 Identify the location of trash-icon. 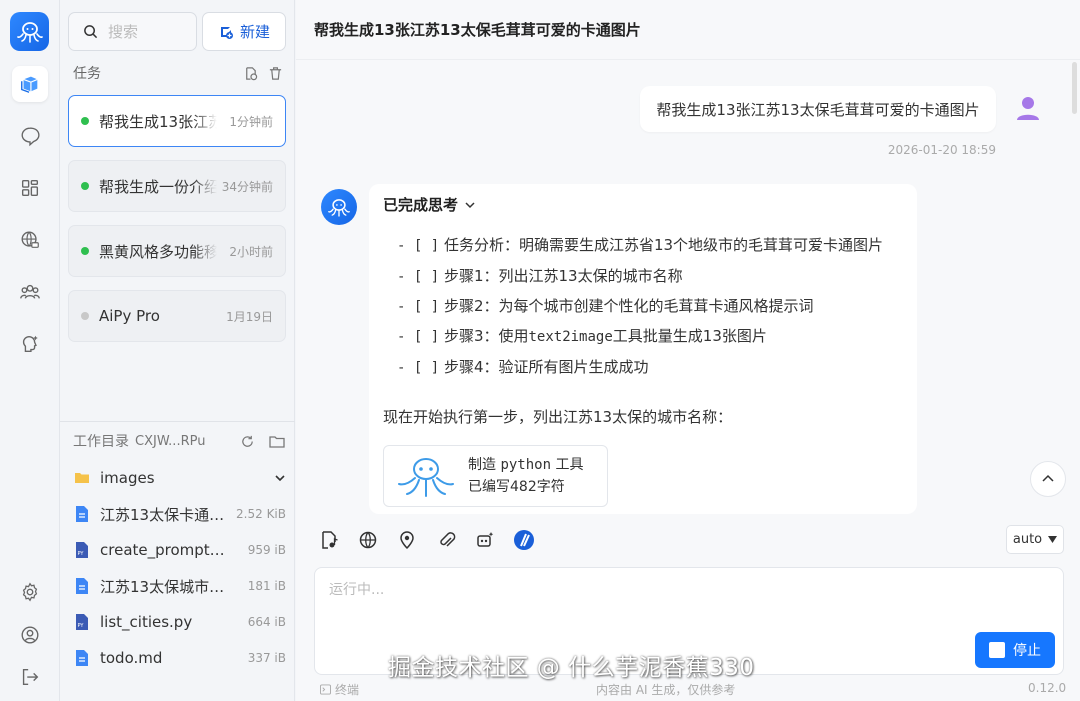
(275, 73).